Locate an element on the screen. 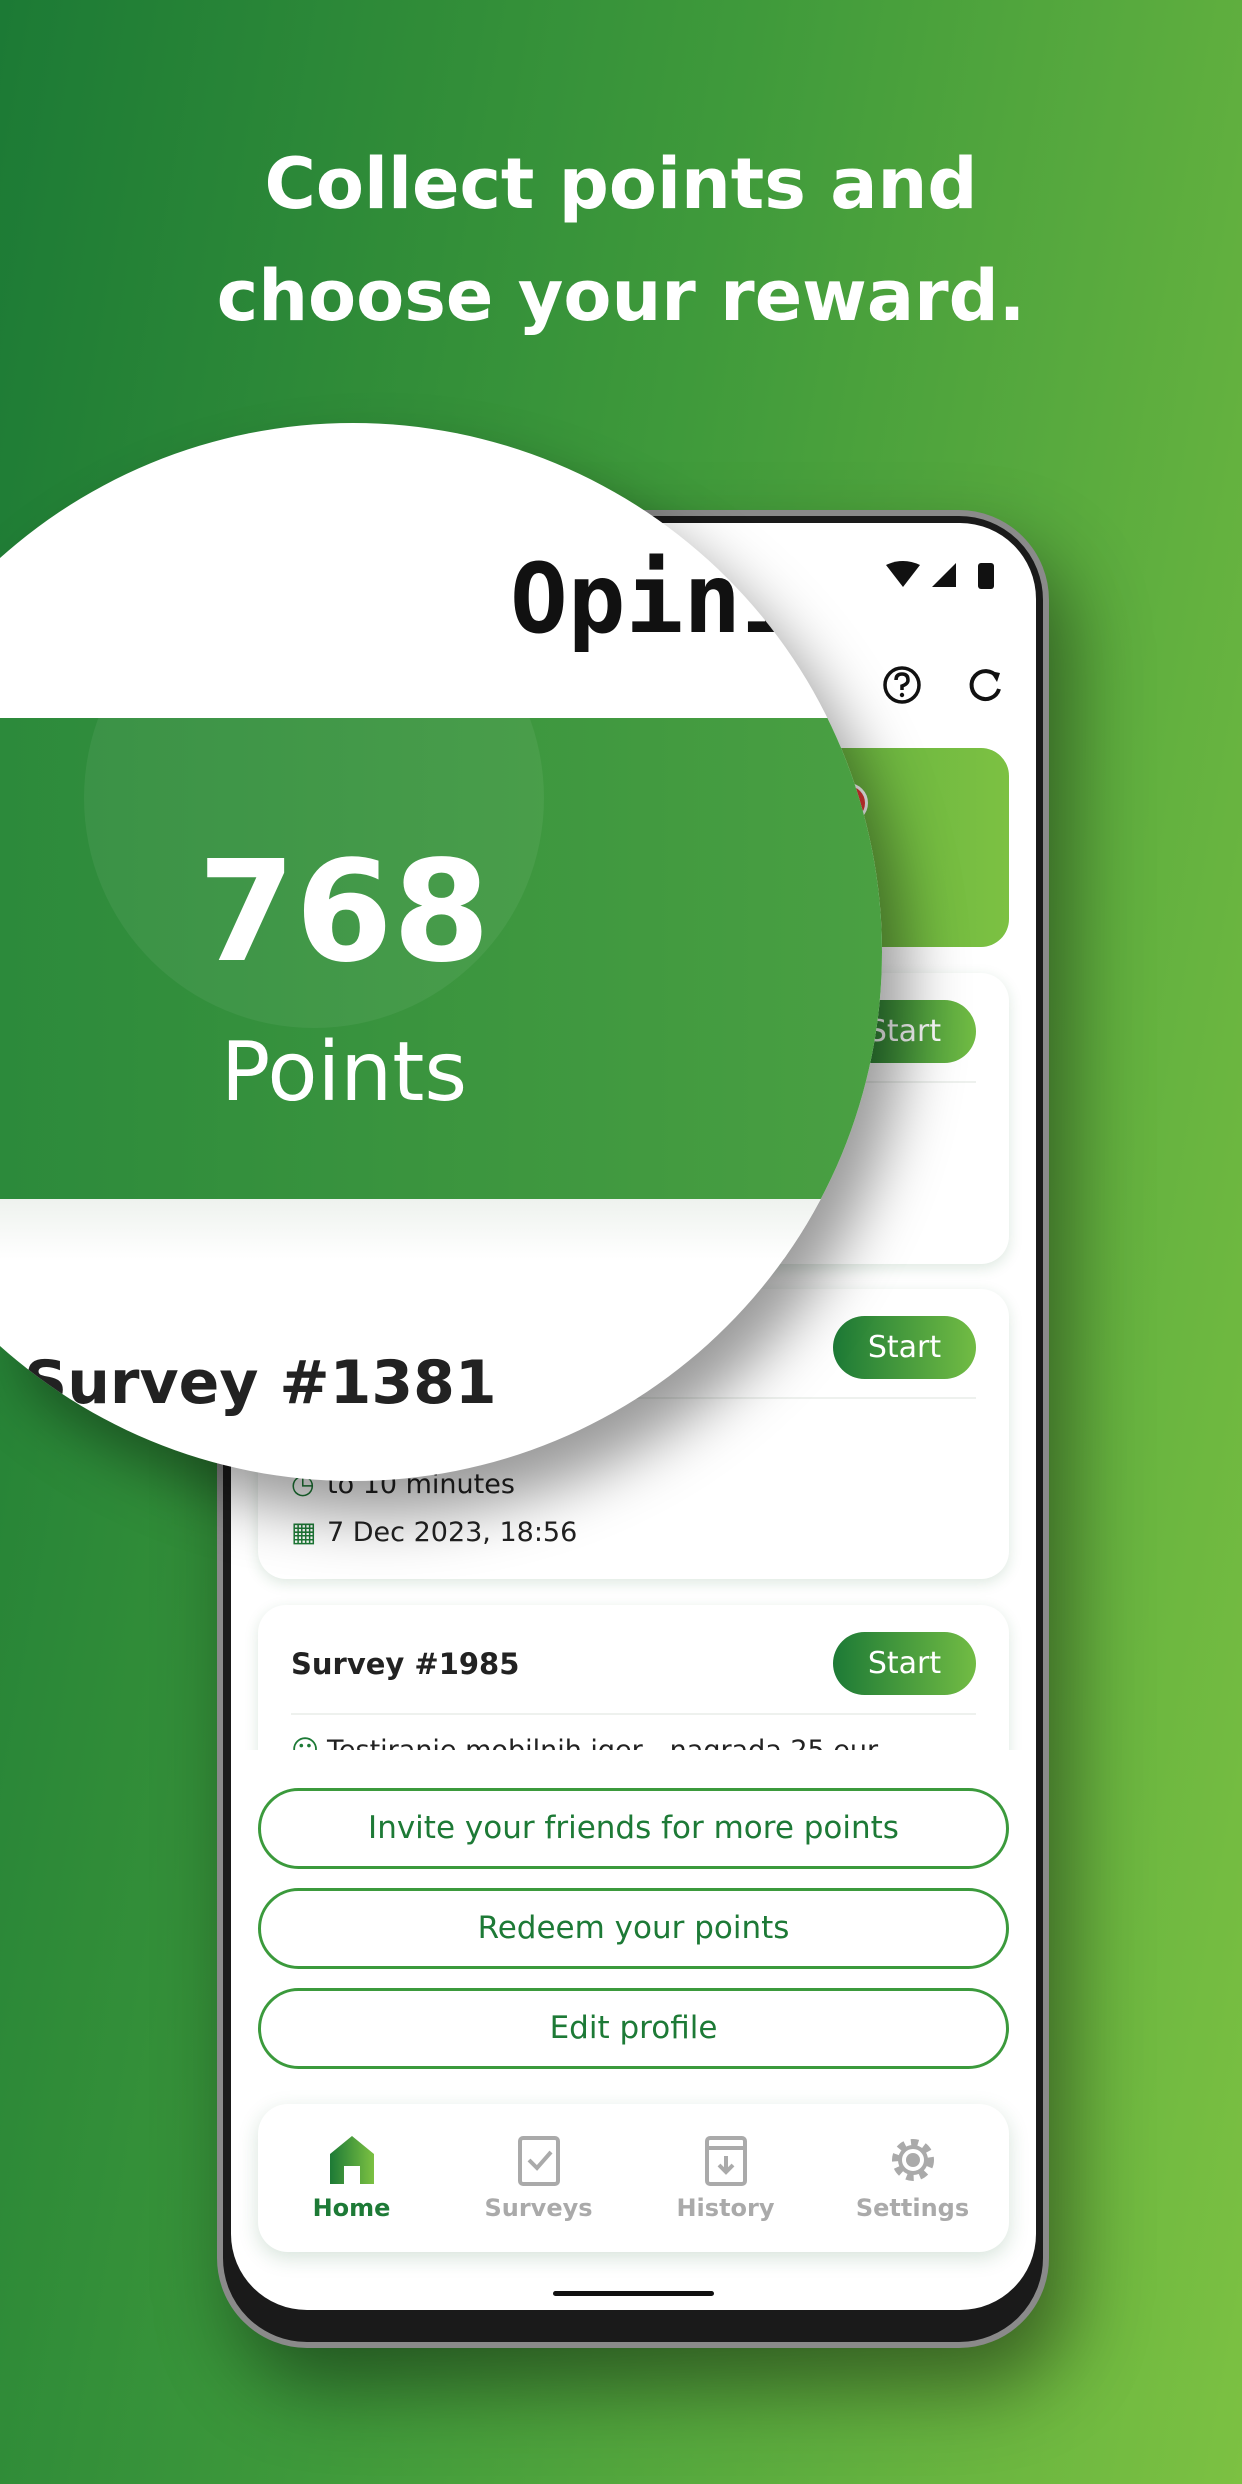 The height and width of the screenshot is (2484, 1242). edit-profile-button: Edit profile is located at coordinates (633, 2028).